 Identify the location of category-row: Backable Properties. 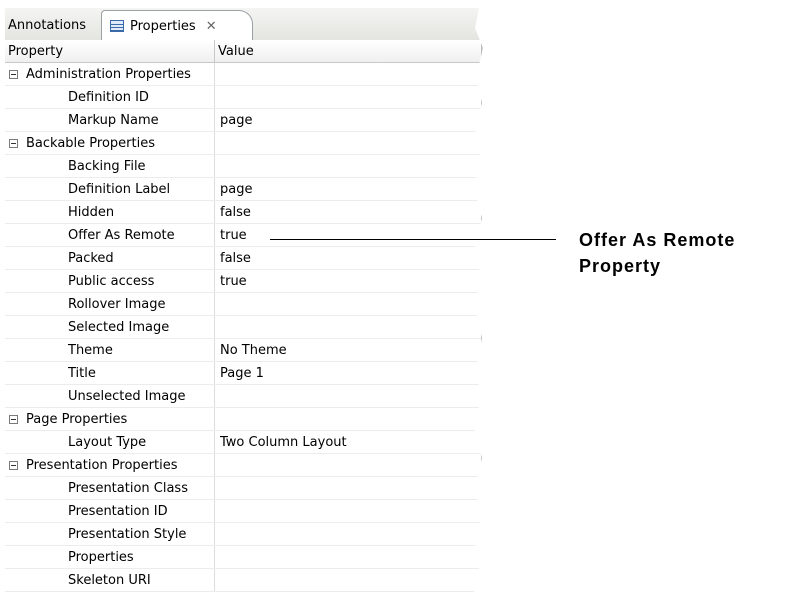
(243, 143).